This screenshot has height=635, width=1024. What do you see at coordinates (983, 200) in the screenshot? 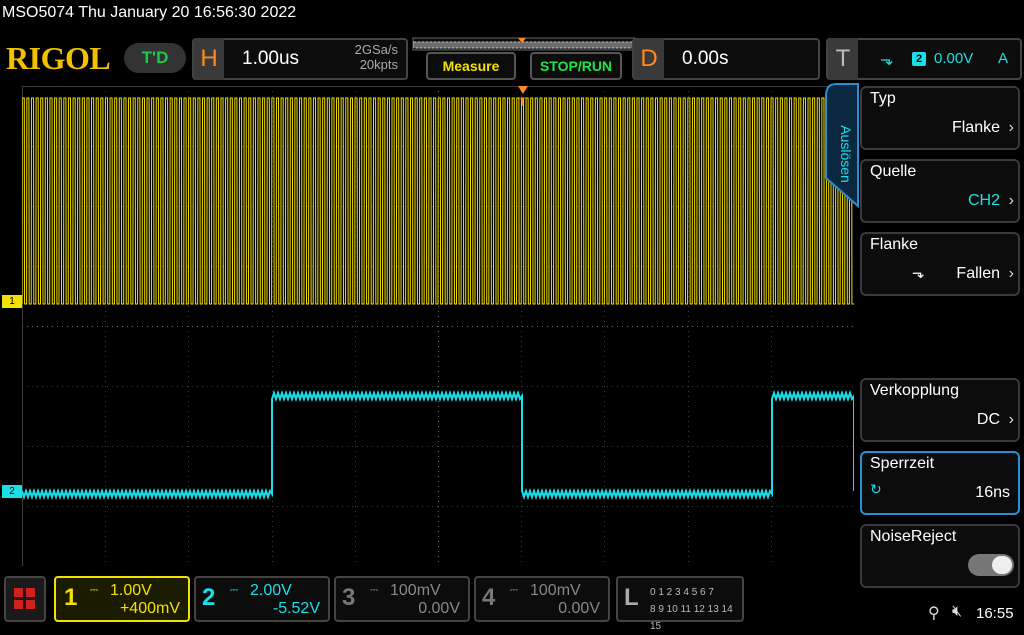
I see `menu-value: CH2` at bounding box center [983, 200].